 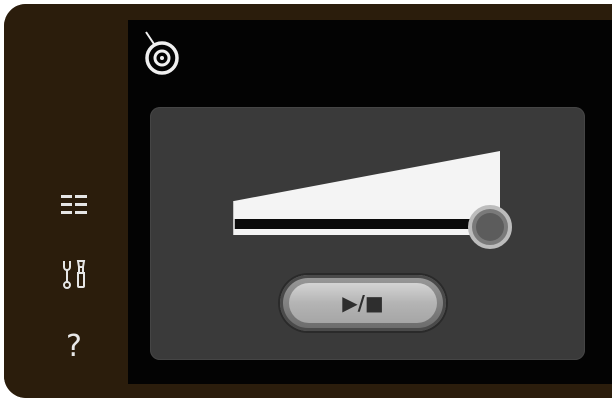 I want to click on slider-base, so click(x=367, y=232).